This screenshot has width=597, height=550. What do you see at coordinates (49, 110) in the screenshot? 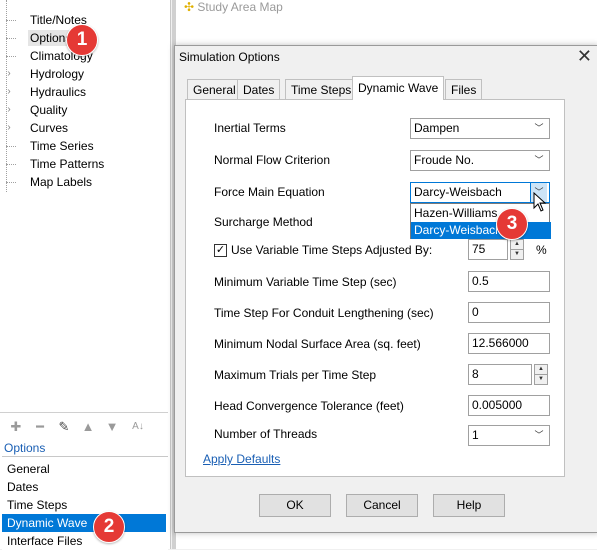
I see `tree-item-label: Quality` at bounding box center [49, 110].